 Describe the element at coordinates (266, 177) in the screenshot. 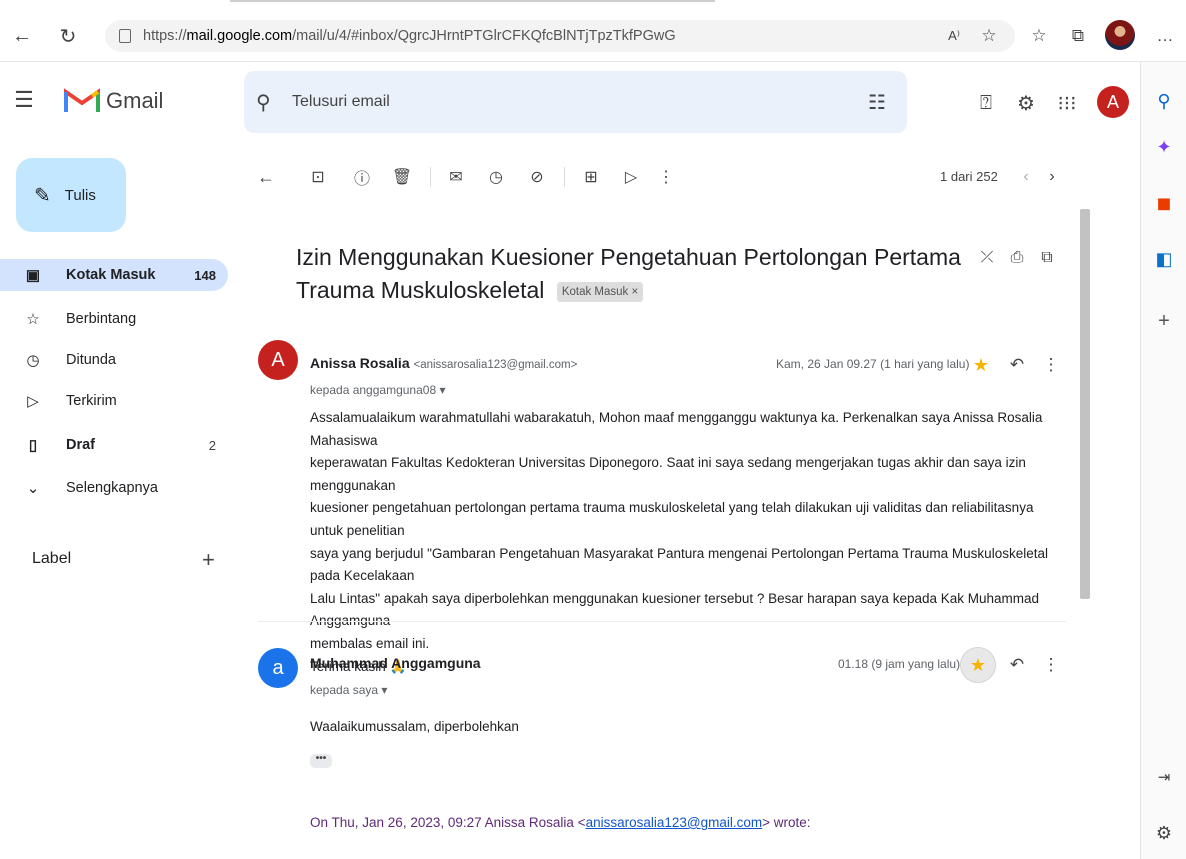

I see `back-to-inbox-icon: ←` at that location.